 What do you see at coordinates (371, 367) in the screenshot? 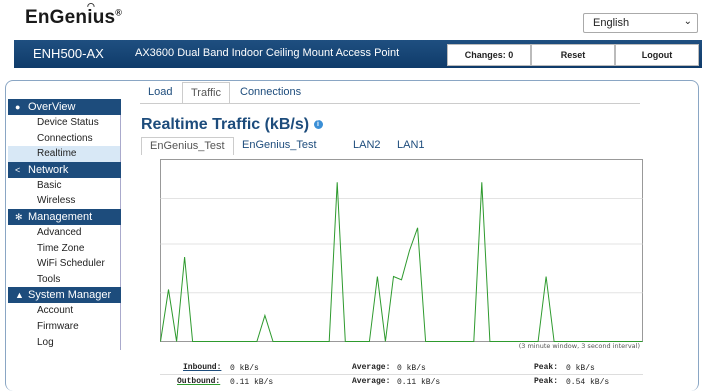
I see `average-in-label: Average:` at bounding box center [371, 367].